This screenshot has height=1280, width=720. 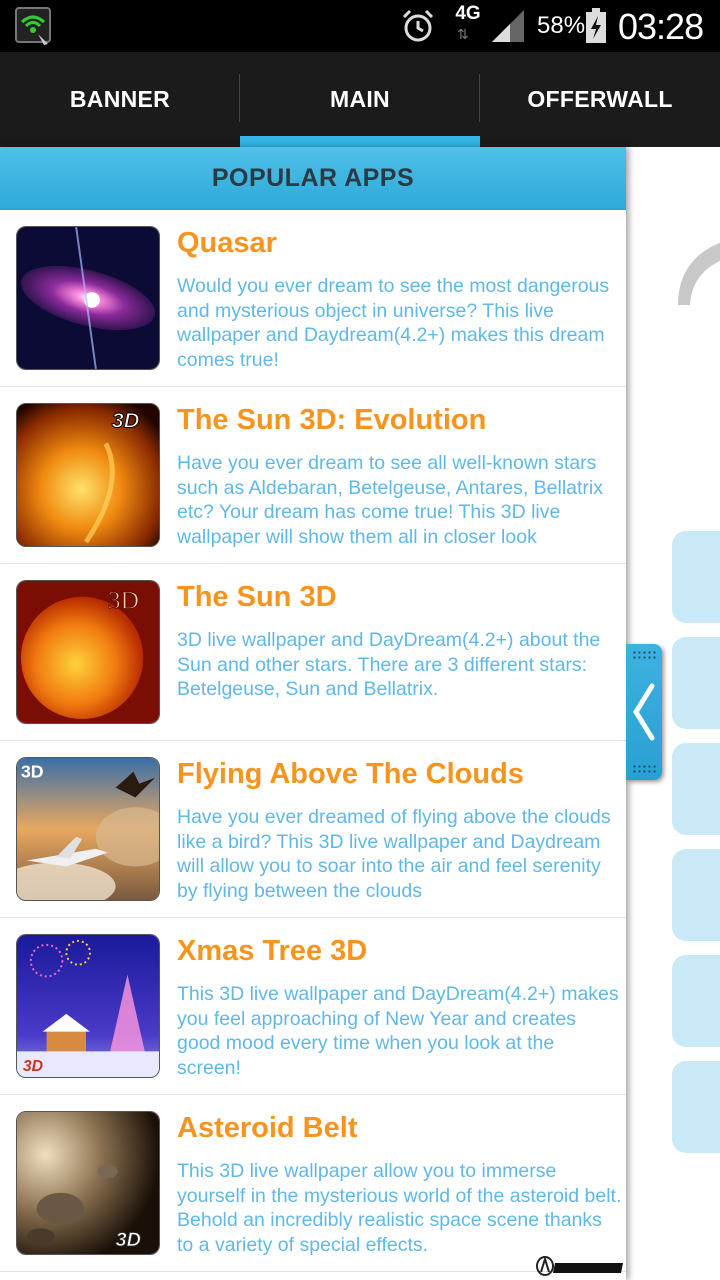 I want to click on section-title: POPULAR APPS, so click(x=313, y=177).